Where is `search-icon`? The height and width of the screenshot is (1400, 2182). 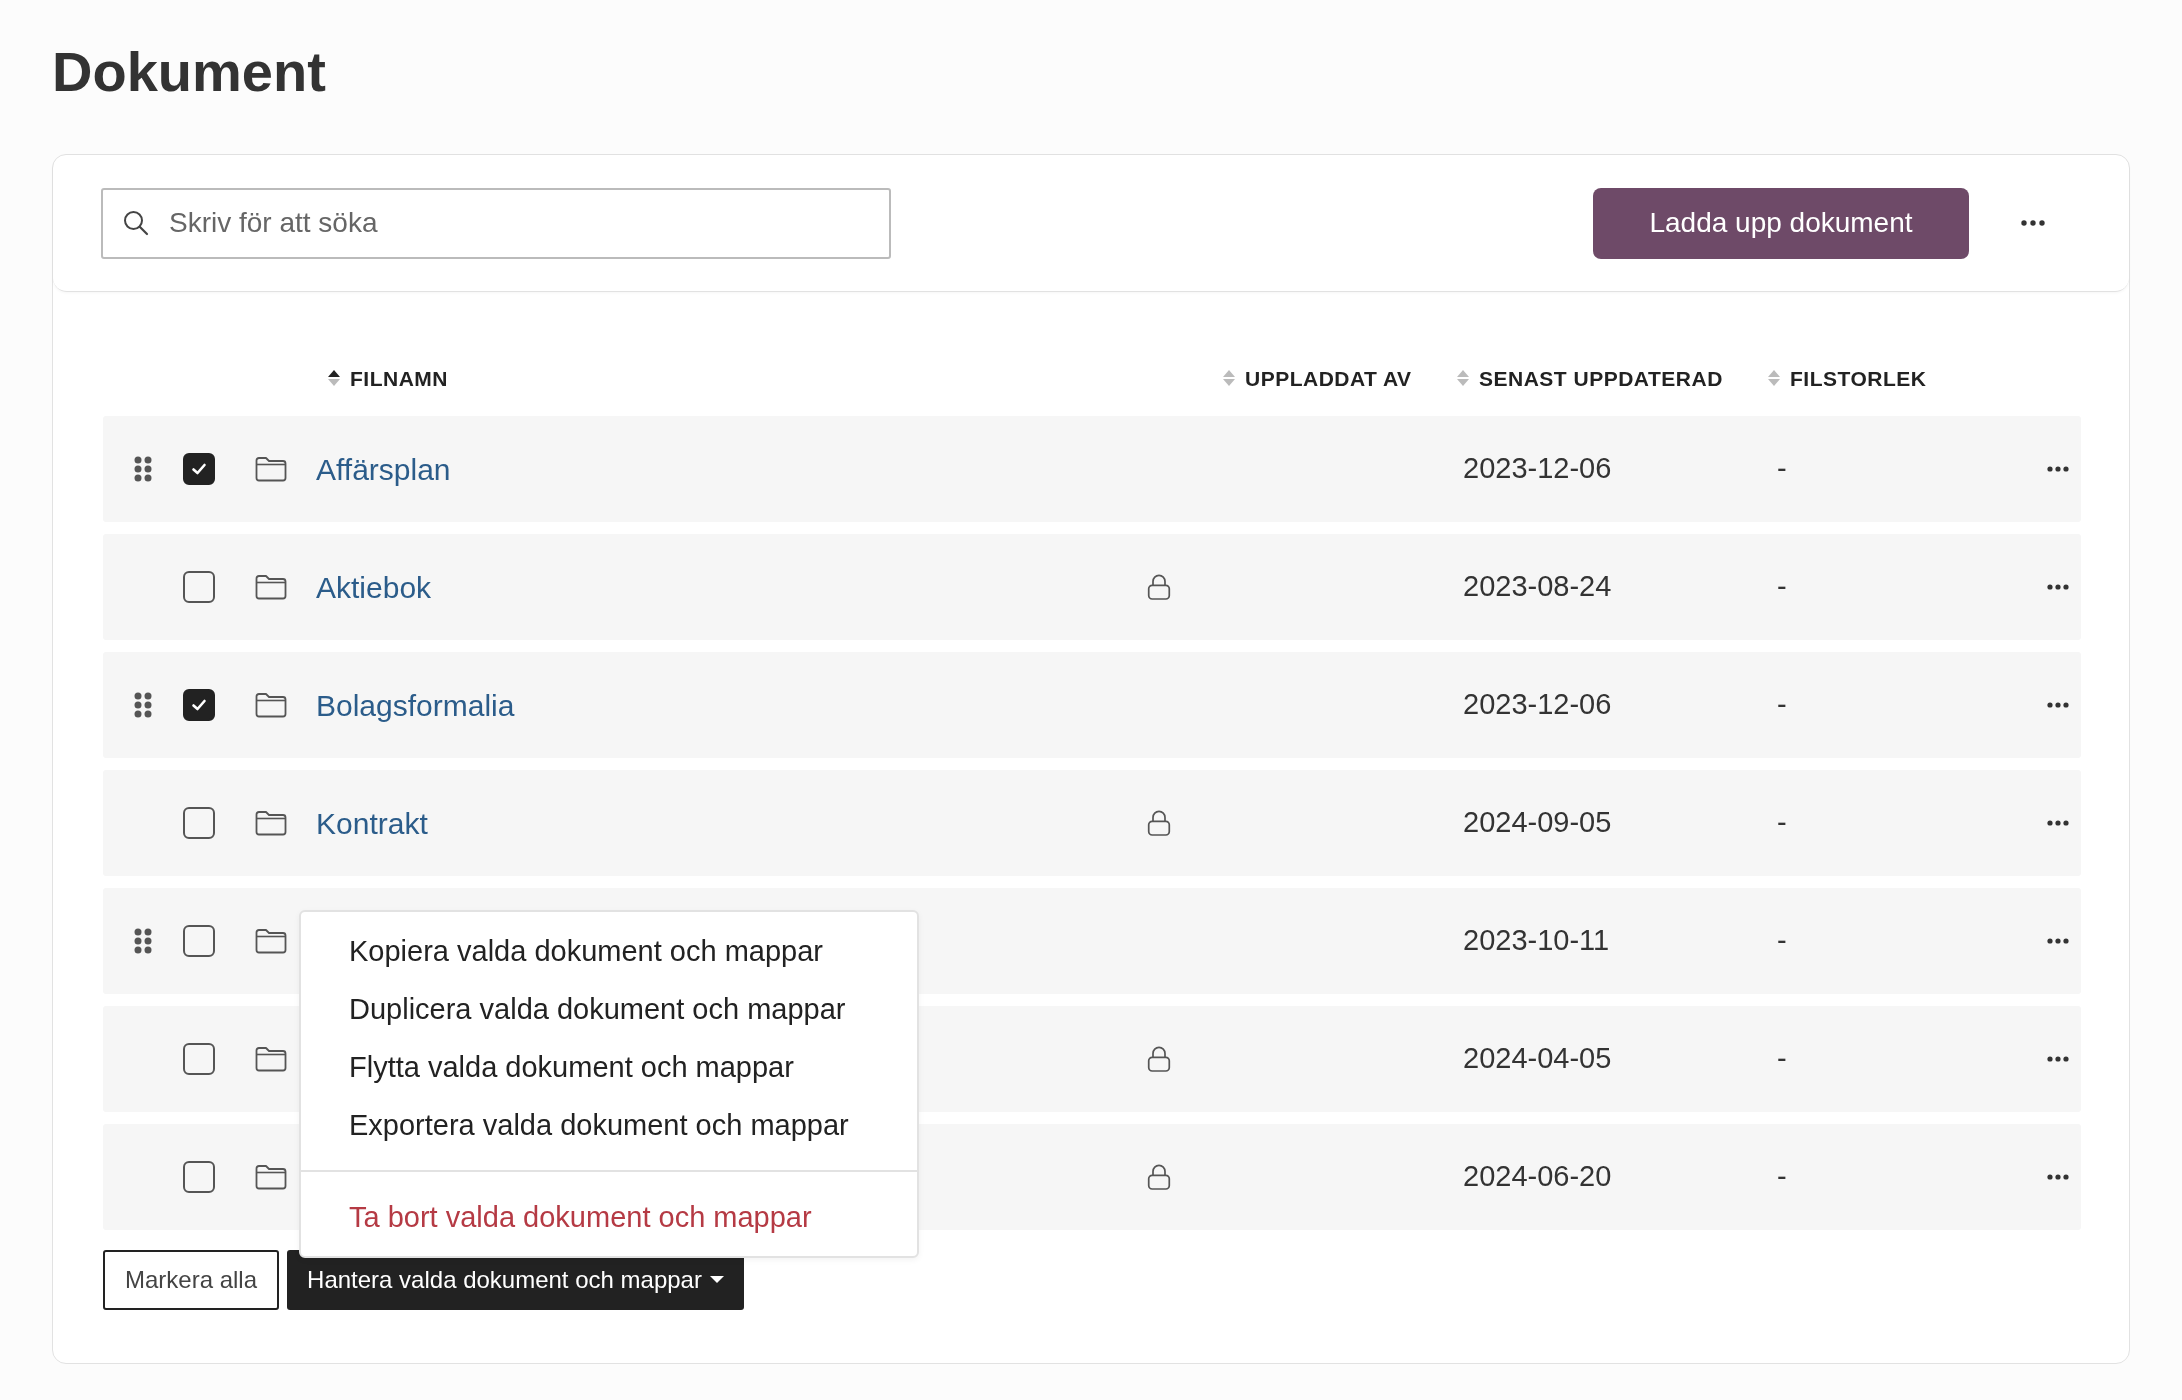
search-icon is located at coordinates (136, 223).